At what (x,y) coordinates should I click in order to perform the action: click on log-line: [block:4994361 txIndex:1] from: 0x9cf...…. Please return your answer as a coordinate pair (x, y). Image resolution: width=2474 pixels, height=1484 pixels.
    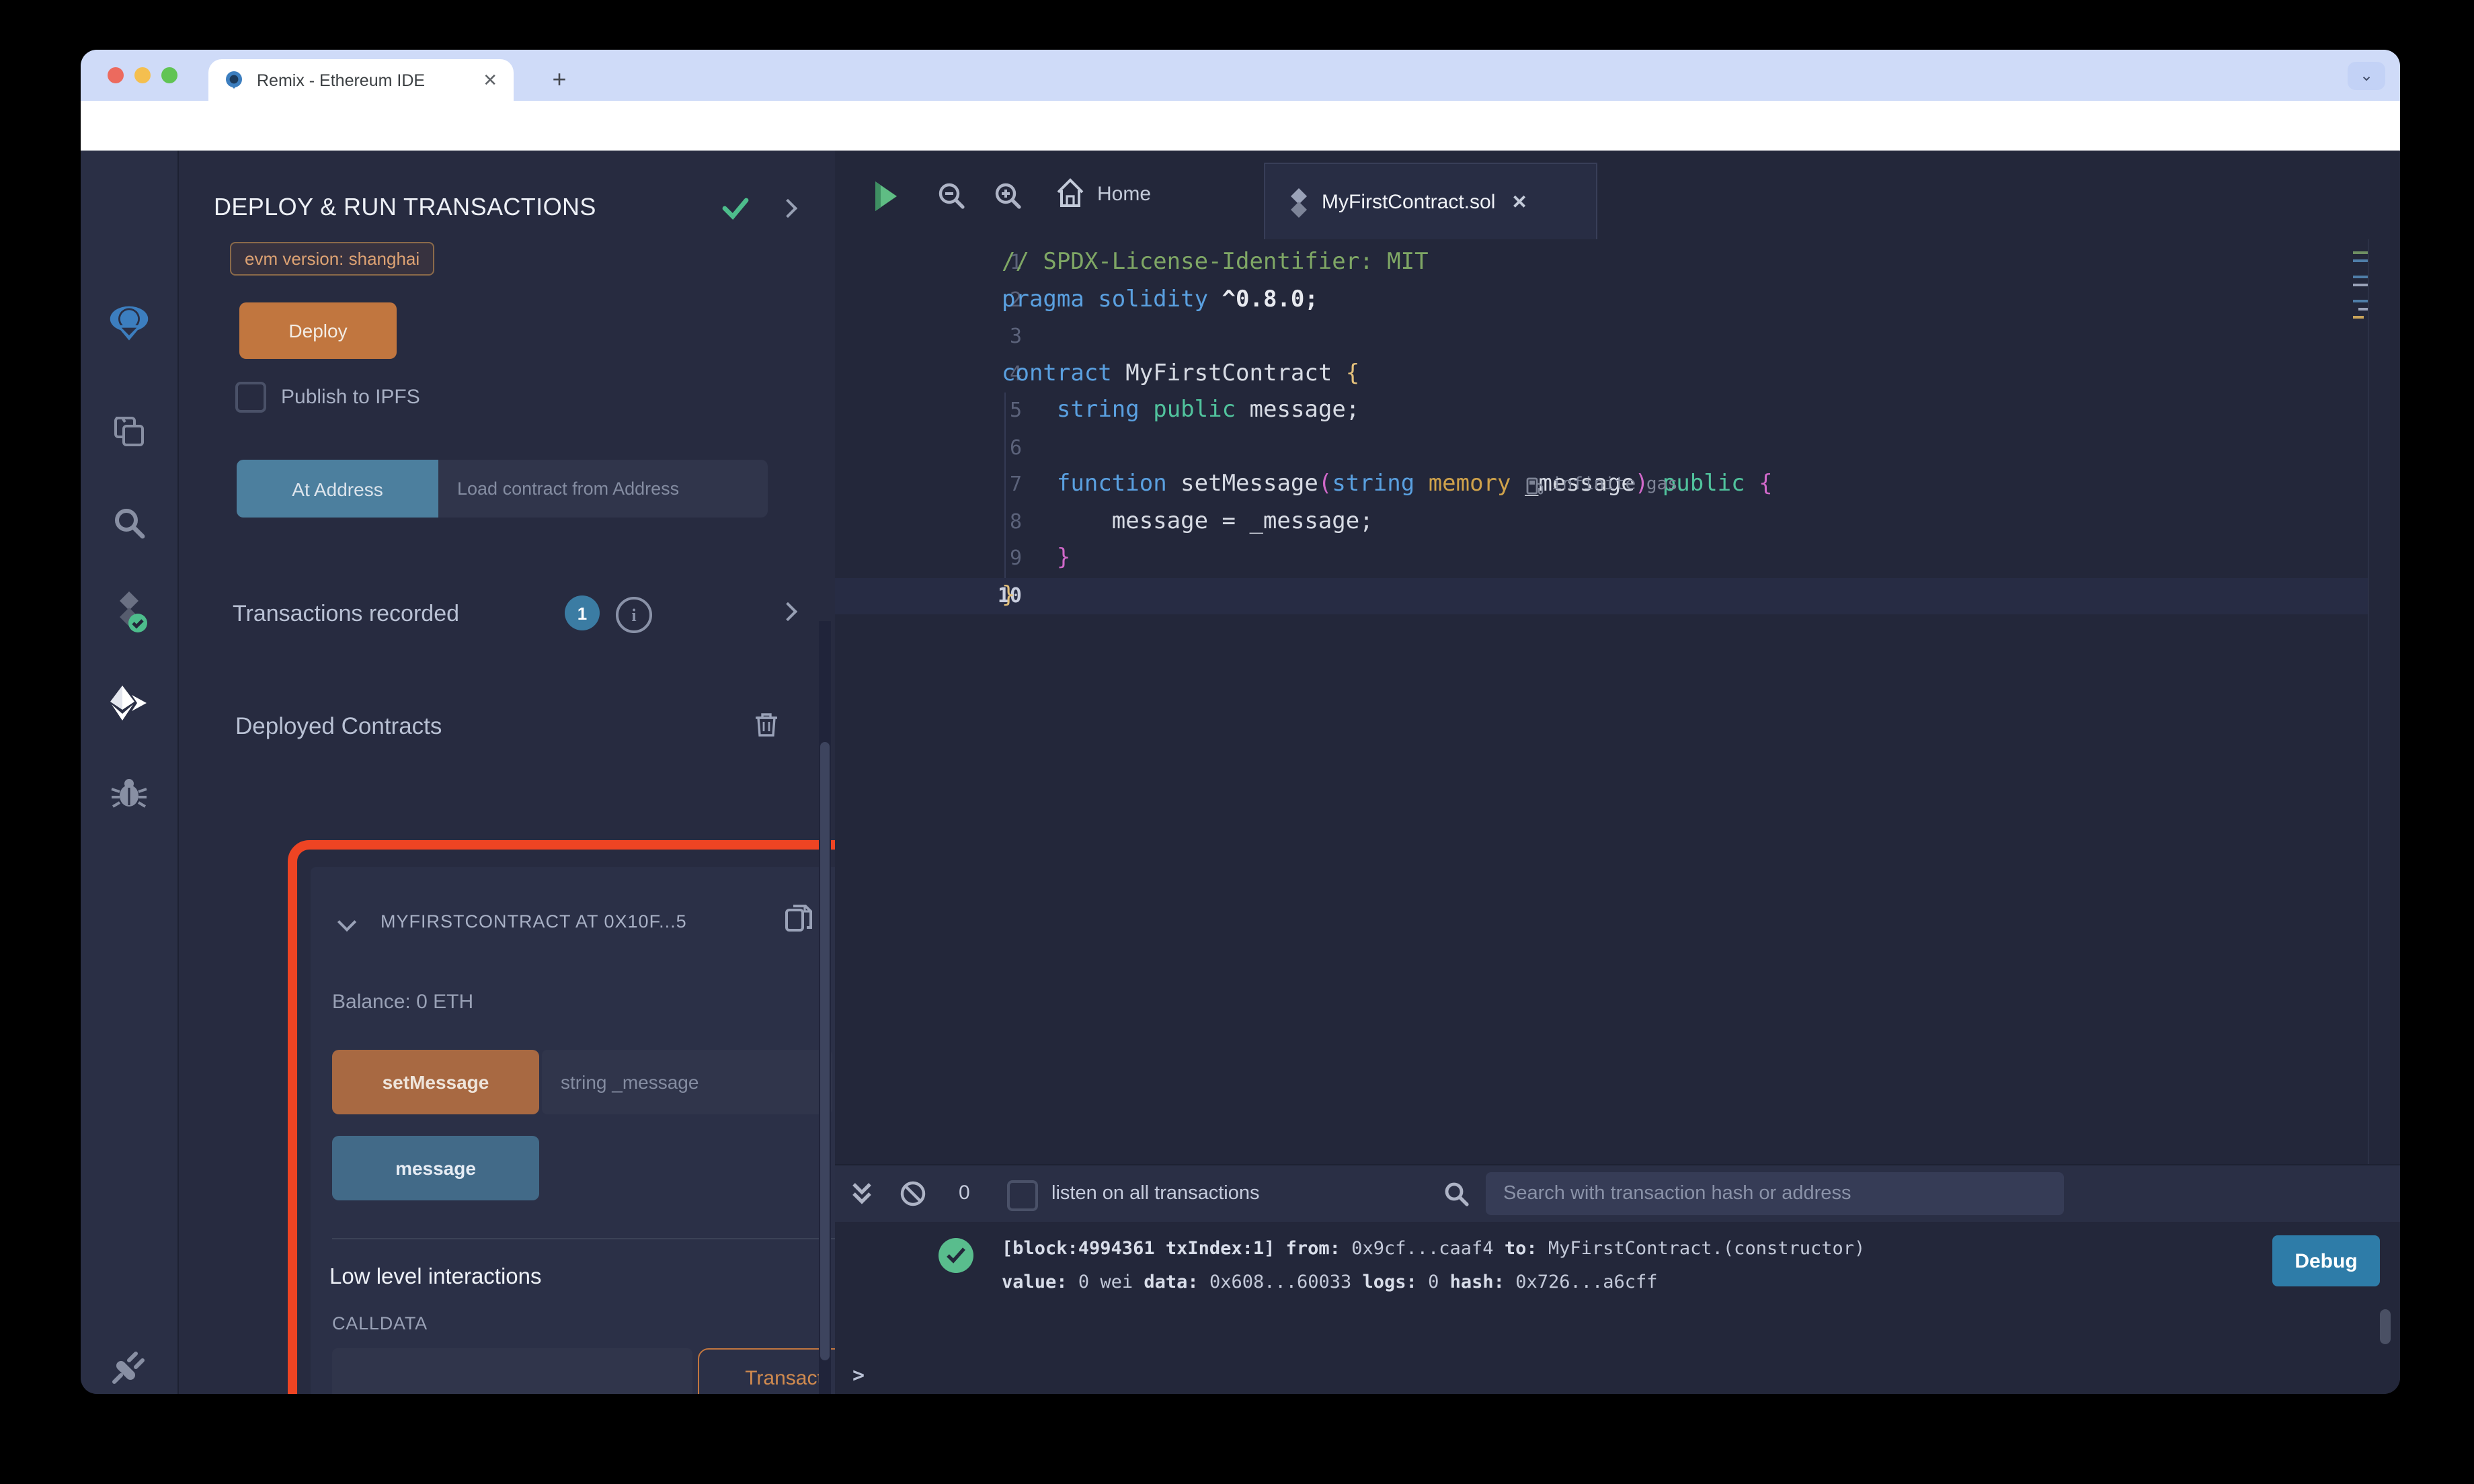
    Looking at the image, I should click on (1439, 1249).